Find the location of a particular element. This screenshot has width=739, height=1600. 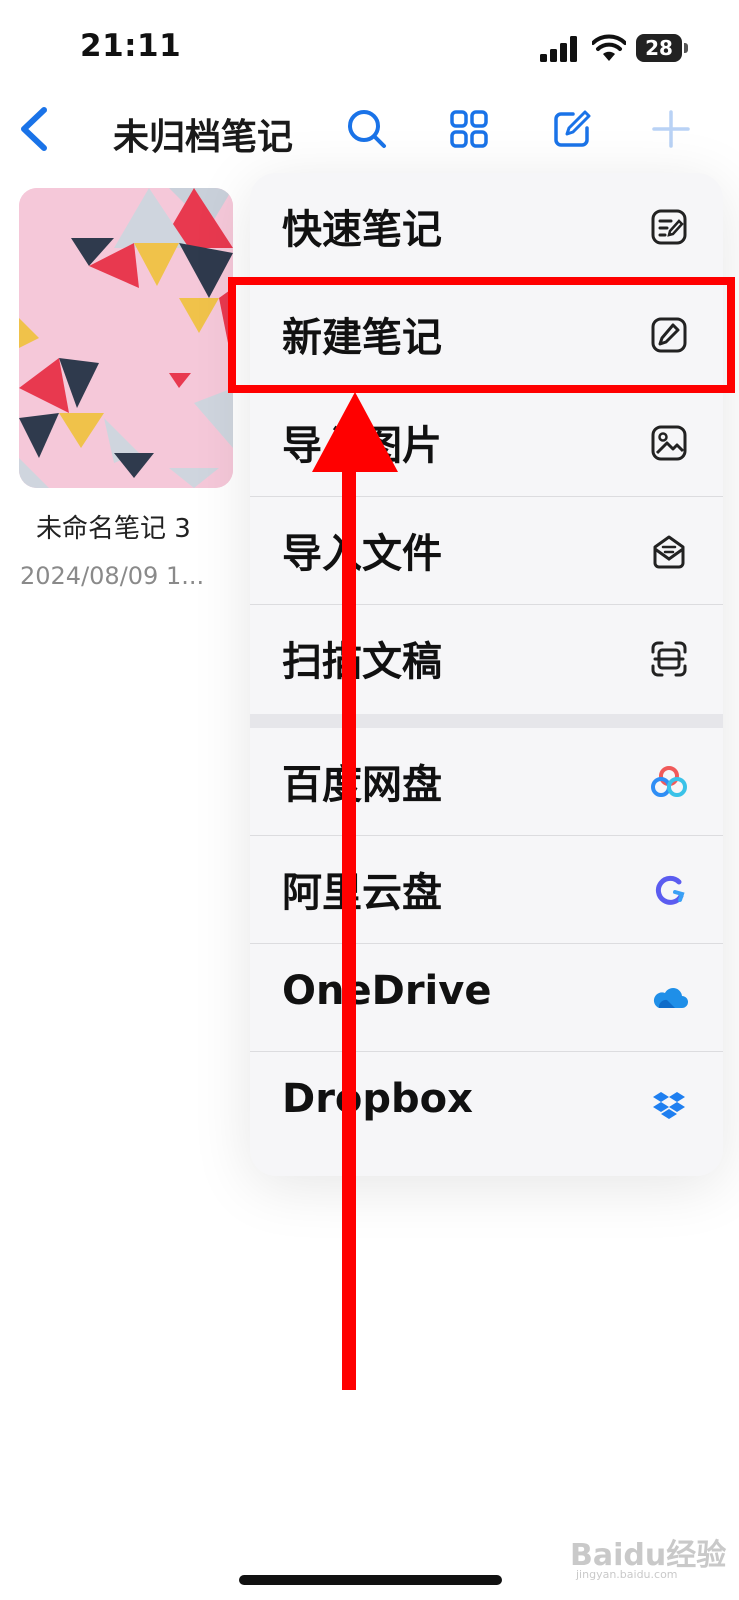

grid-view-icon is located at coordinates (469, 129).